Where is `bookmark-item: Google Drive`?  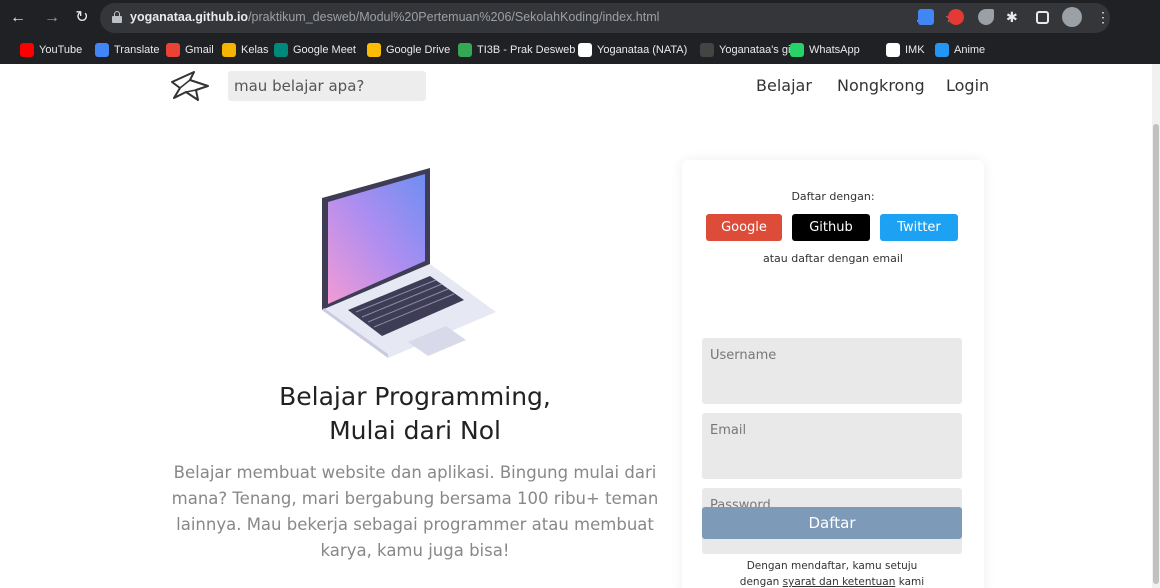
bookmark-item: Google Drive is located at coordinates (408, 50).